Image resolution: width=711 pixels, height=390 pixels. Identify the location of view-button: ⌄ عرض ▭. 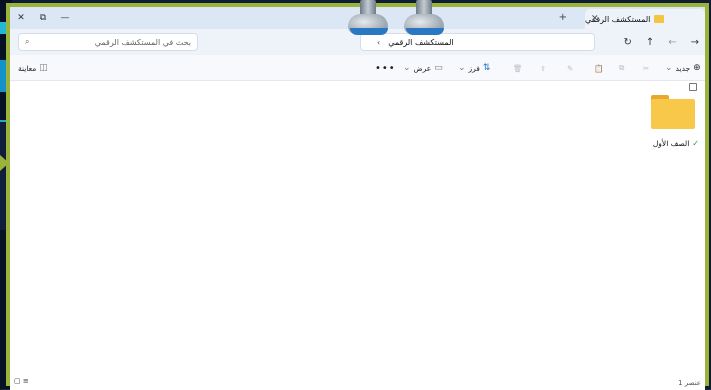
(423, 68).